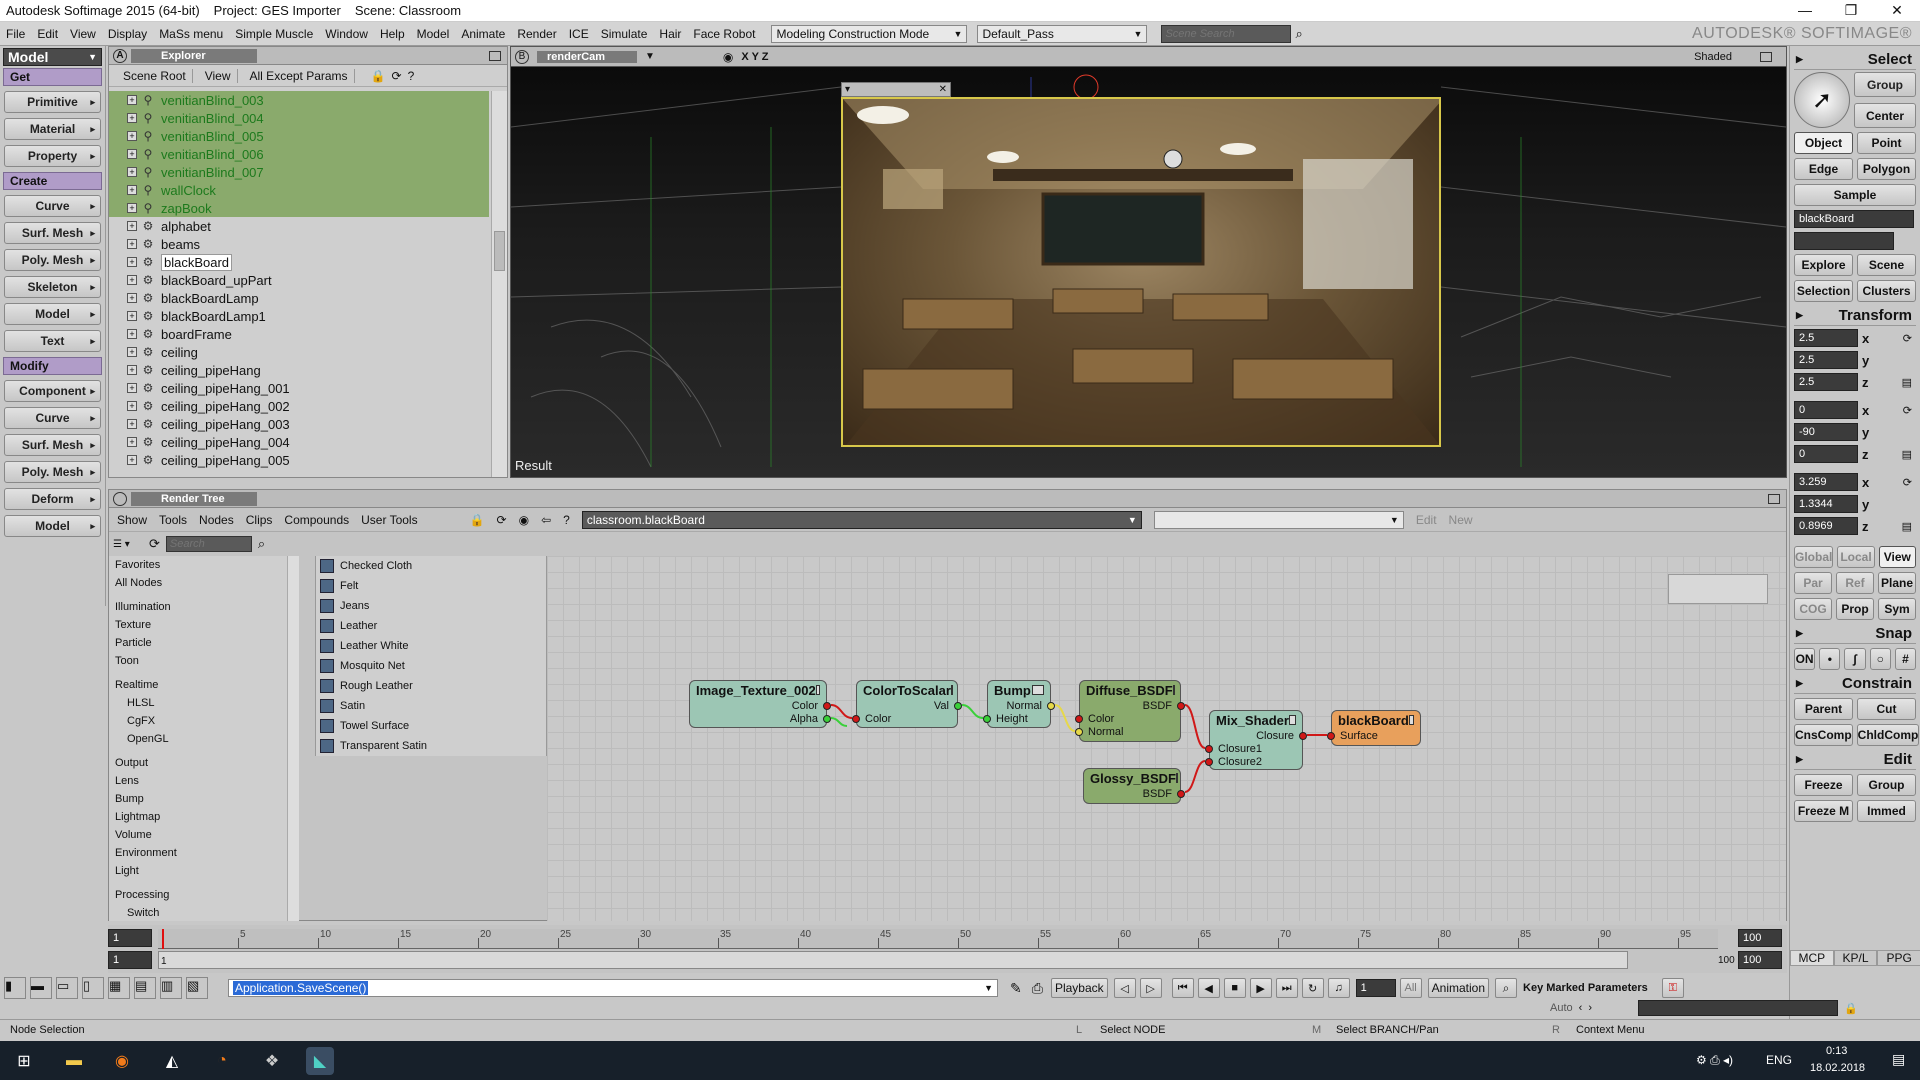  What do you see at coordinates (1737, 1008) in the screenshot?
I see `key-slider` at bounding box center [1737, 1008].